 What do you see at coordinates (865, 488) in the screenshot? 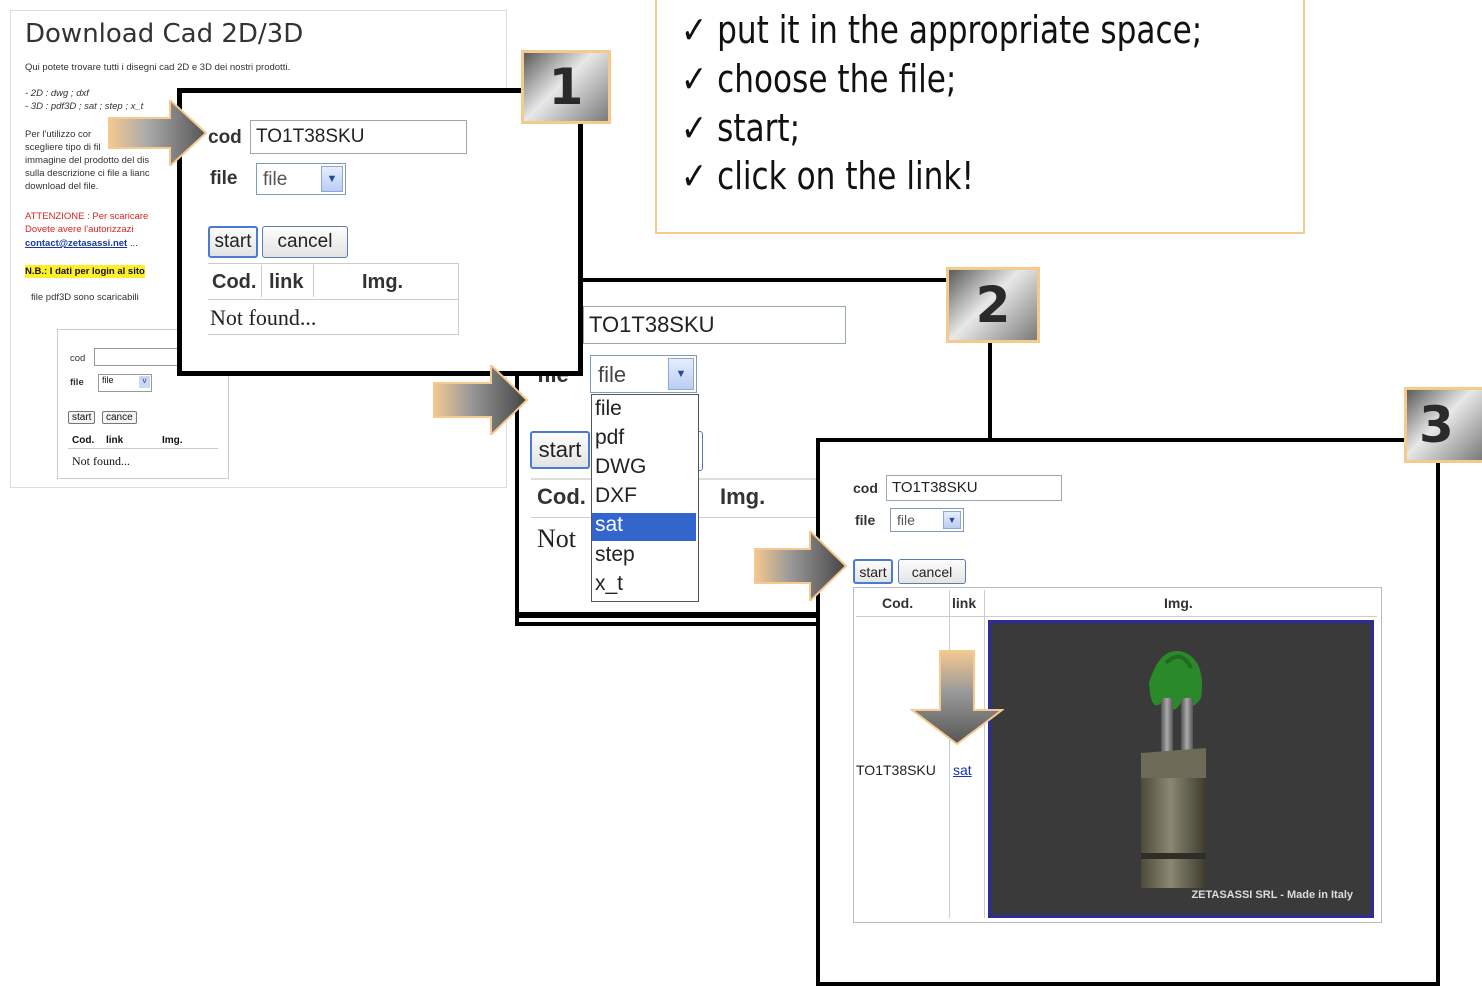
I see `step3-cod-label: cod` at bounding box center [865, 488].